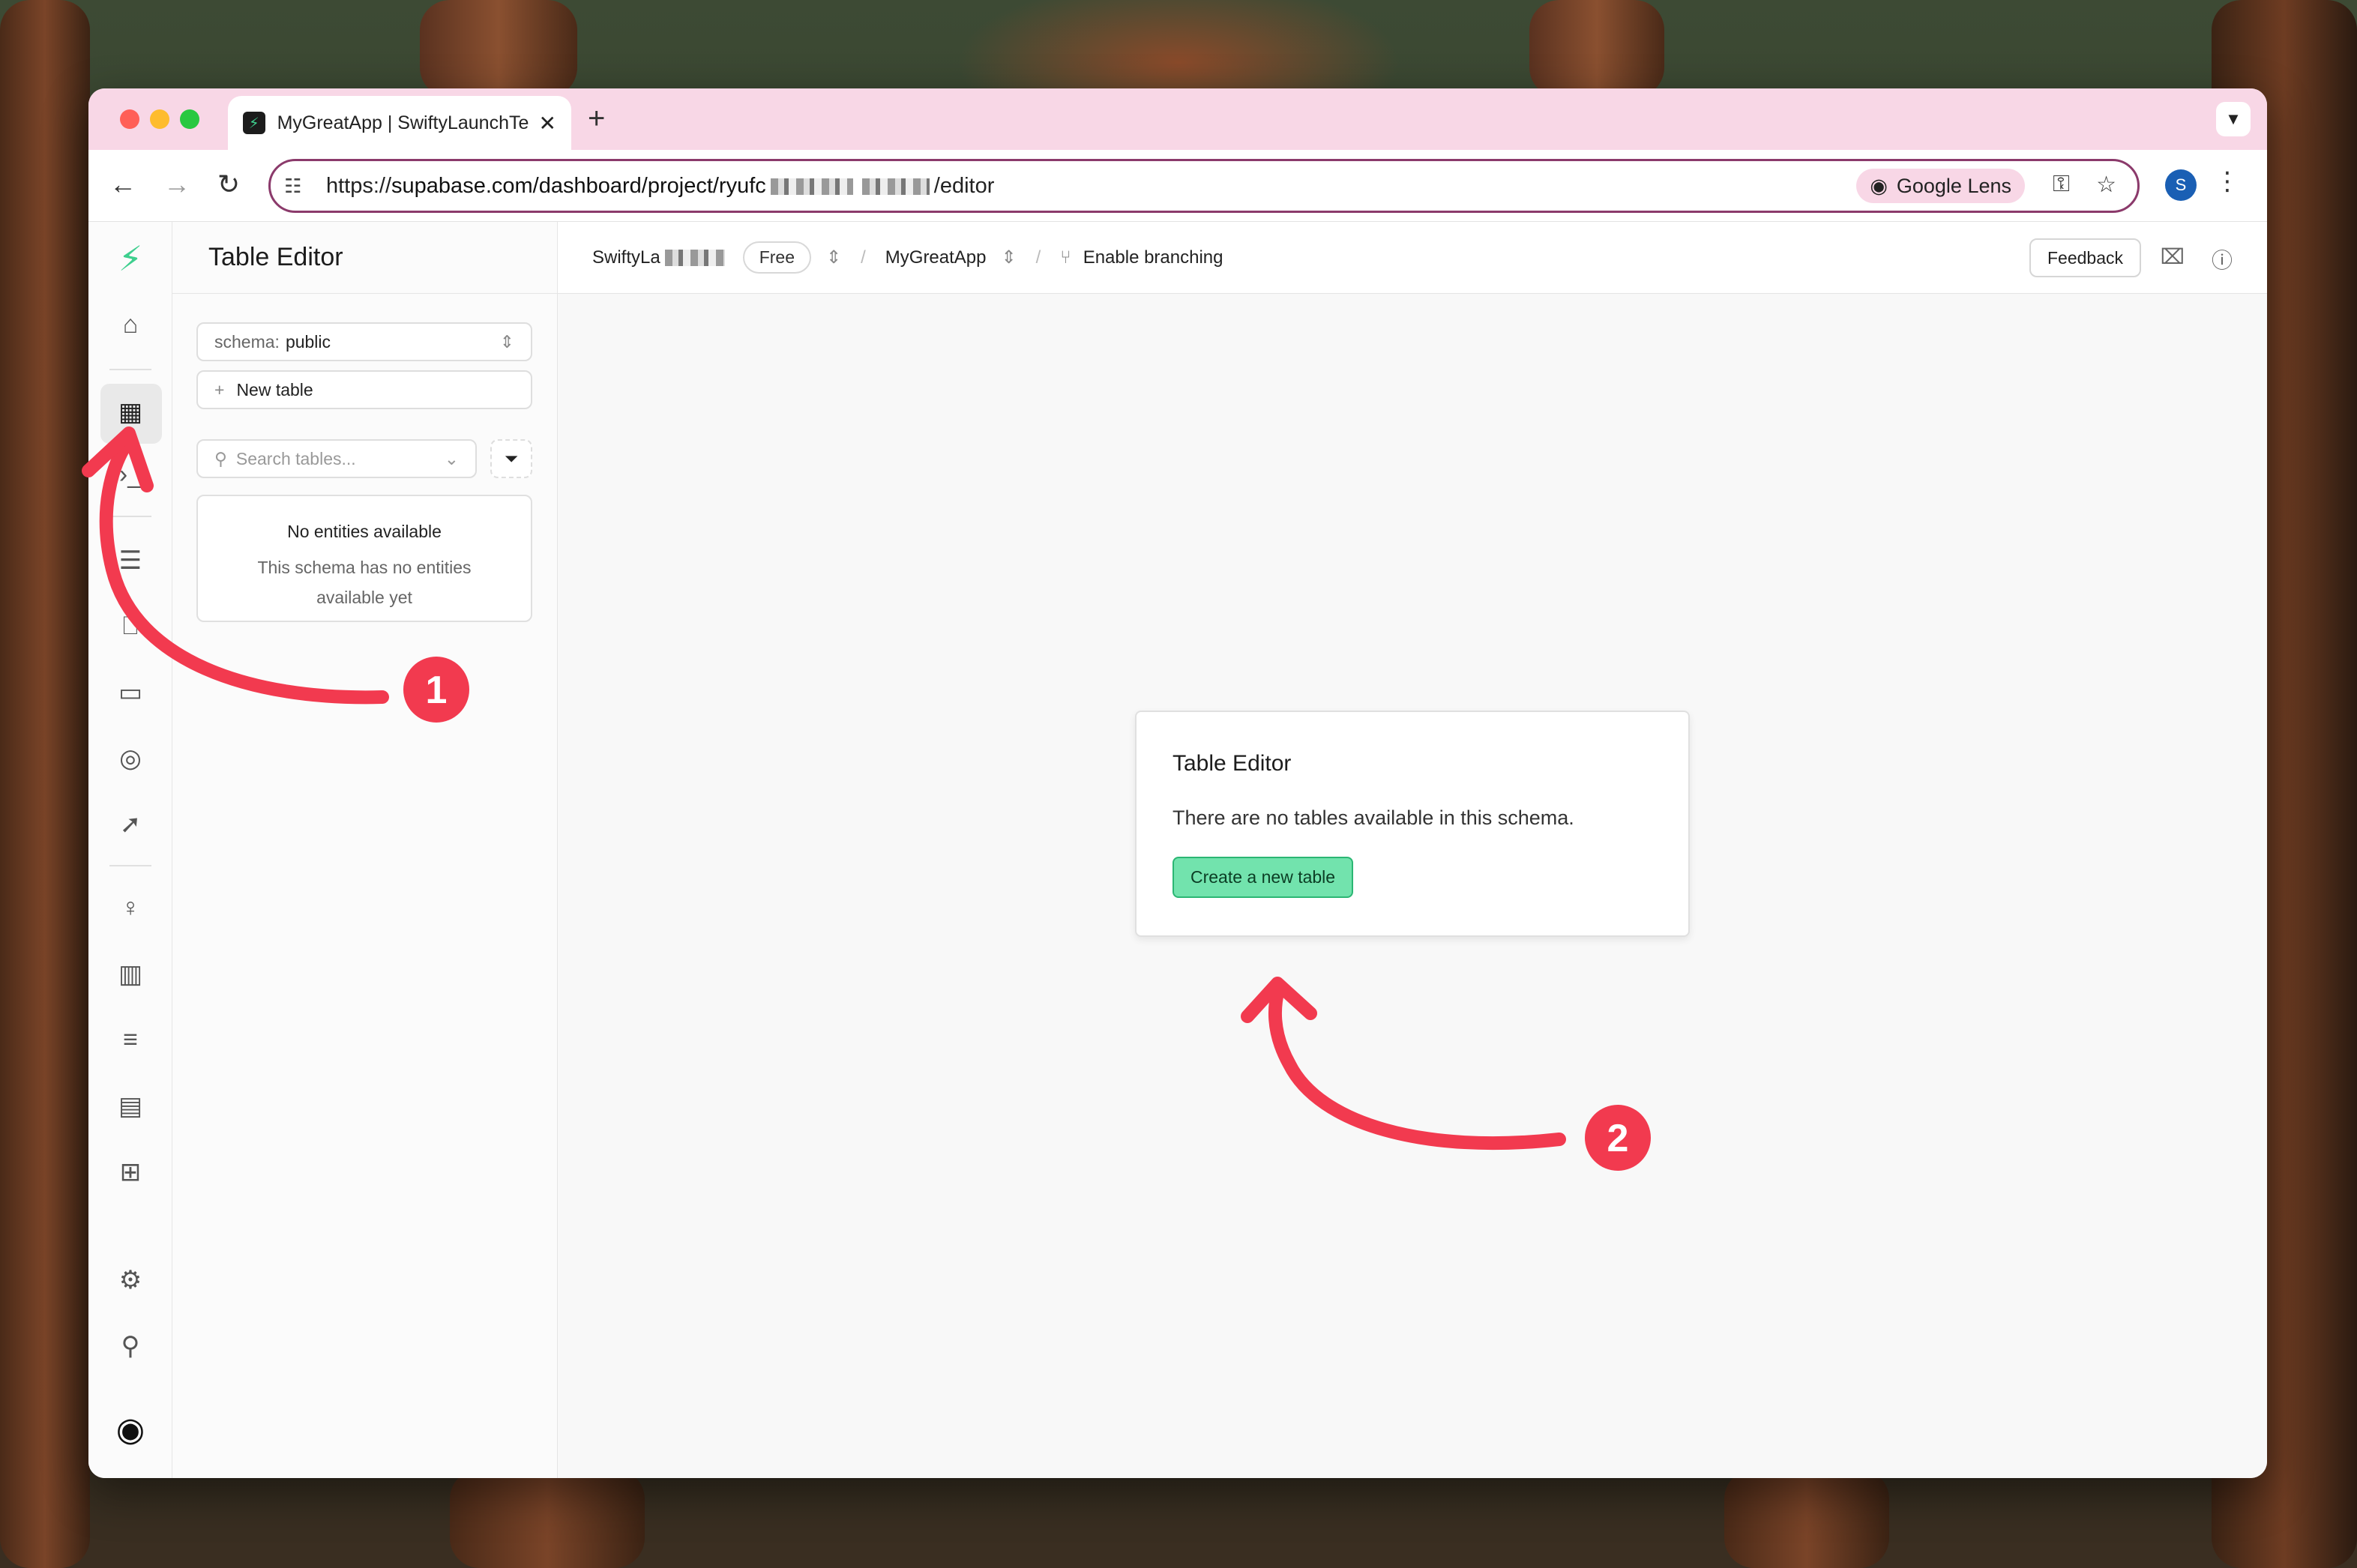 This screenshot has height=1568, width=2357. I want to click on integrations-icon: ⊞, so click(130, 1172).